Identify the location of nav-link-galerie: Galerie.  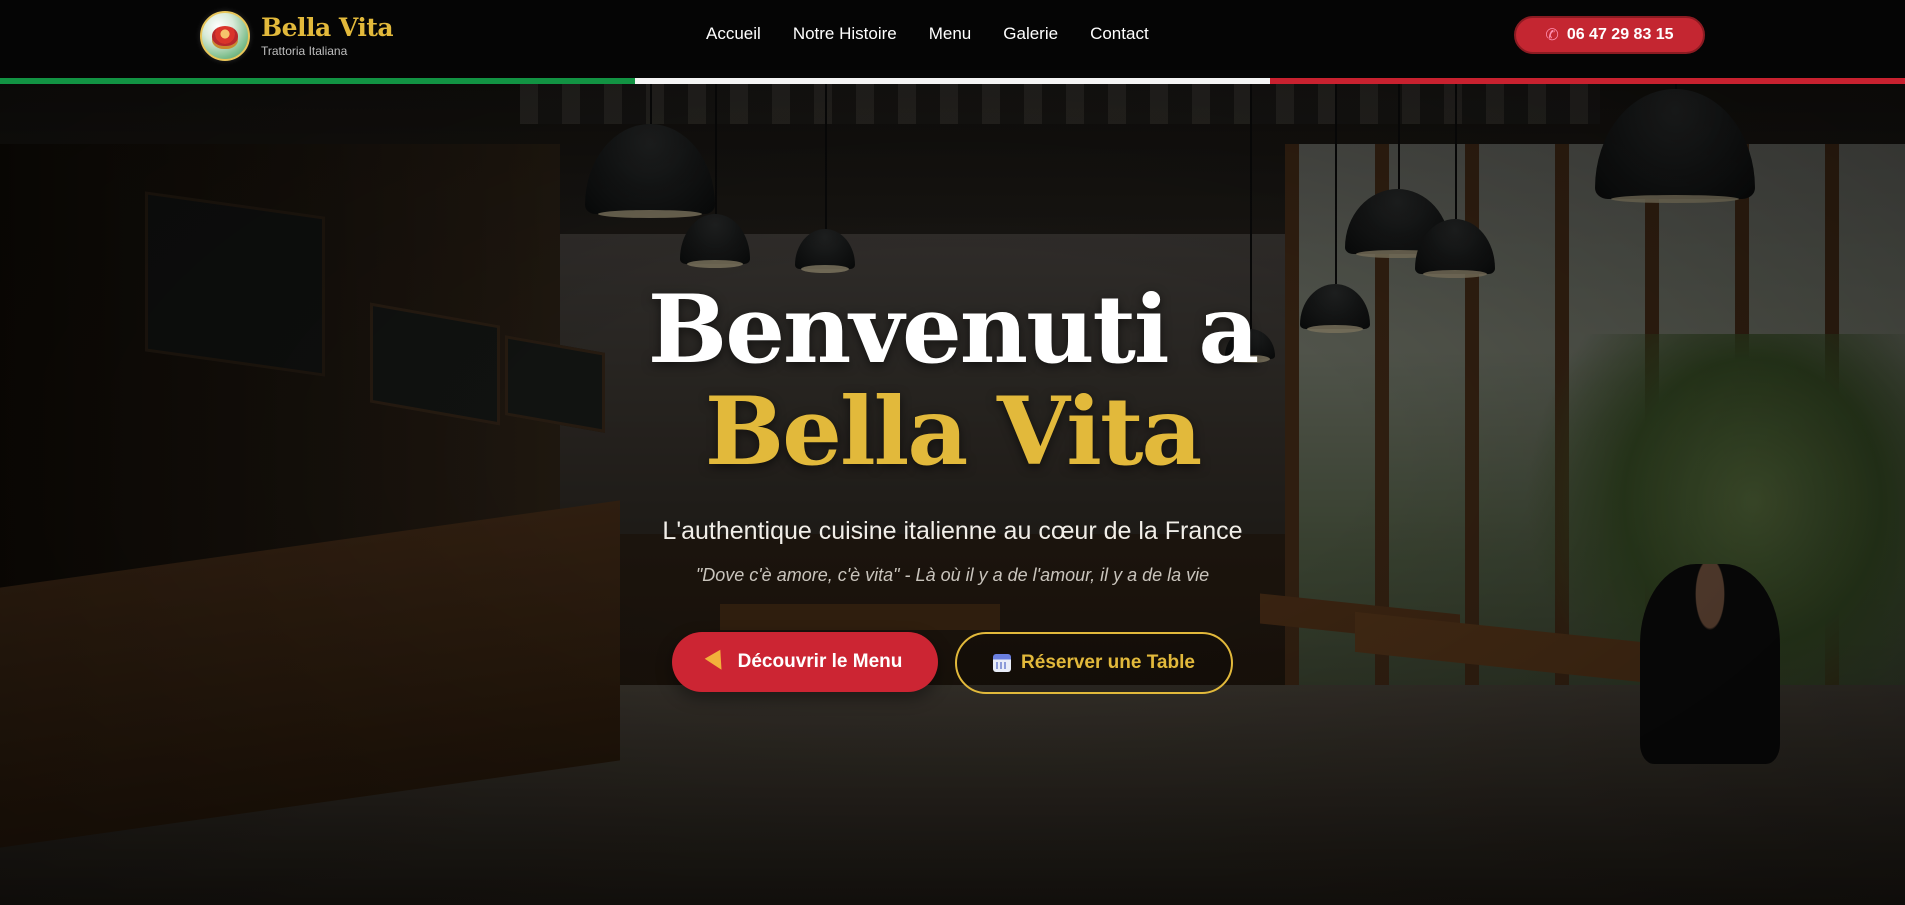
(1030, 34).